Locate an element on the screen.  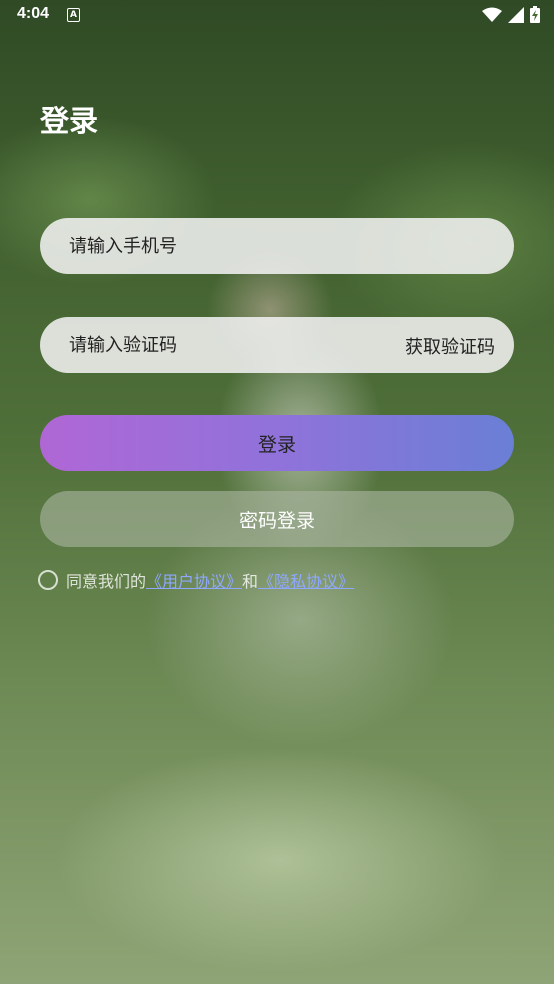
page-title: 登录 is located at coordinates (69, 121).